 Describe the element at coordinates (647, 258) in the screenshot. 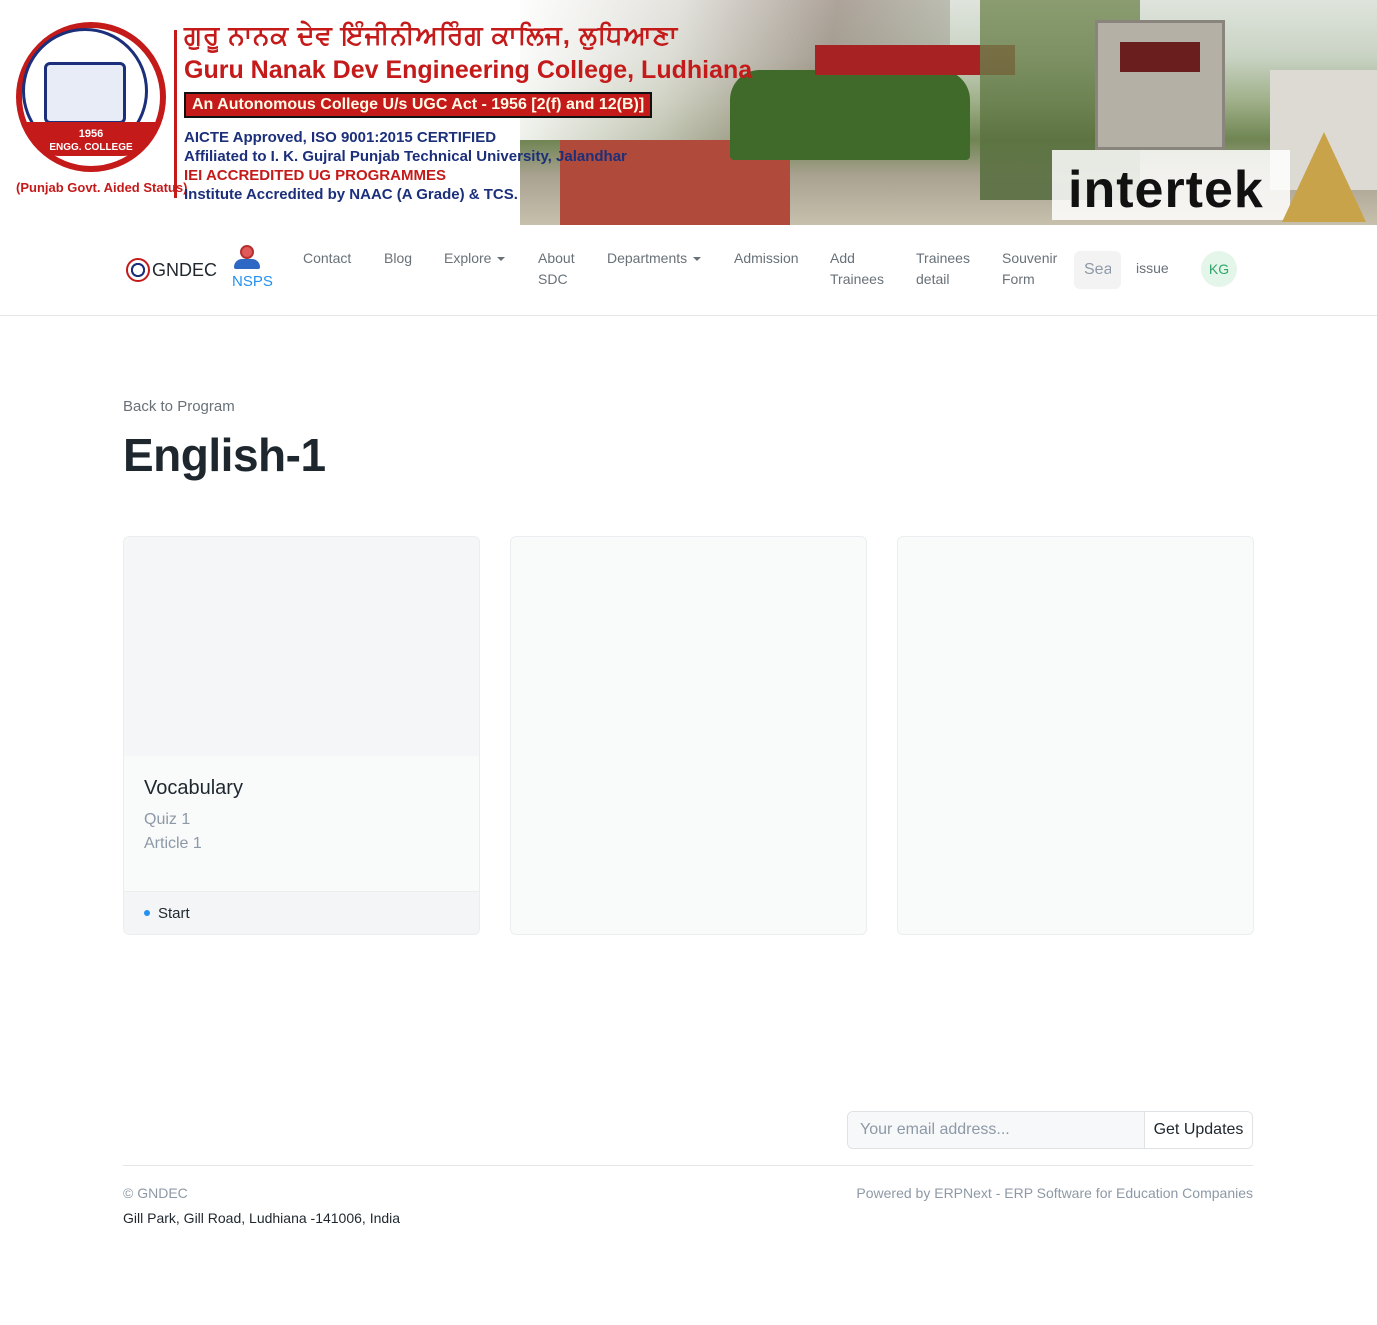

I see `nav-departments-label: Departments` at that location.